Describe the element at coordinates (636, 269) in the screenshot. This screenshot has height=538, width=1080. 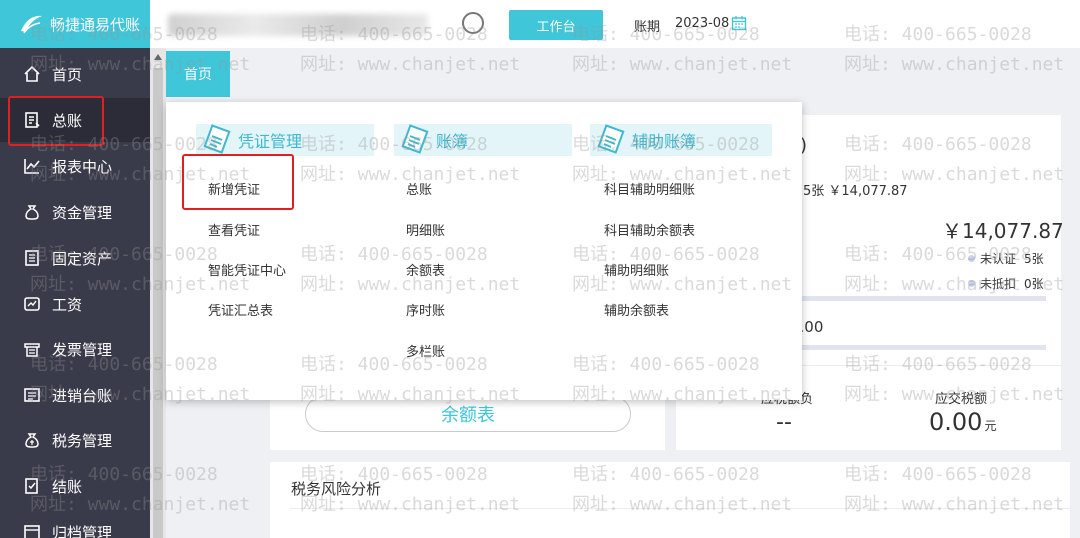
I see `menu-item-aux-detail: 辅助明细账` at that location.